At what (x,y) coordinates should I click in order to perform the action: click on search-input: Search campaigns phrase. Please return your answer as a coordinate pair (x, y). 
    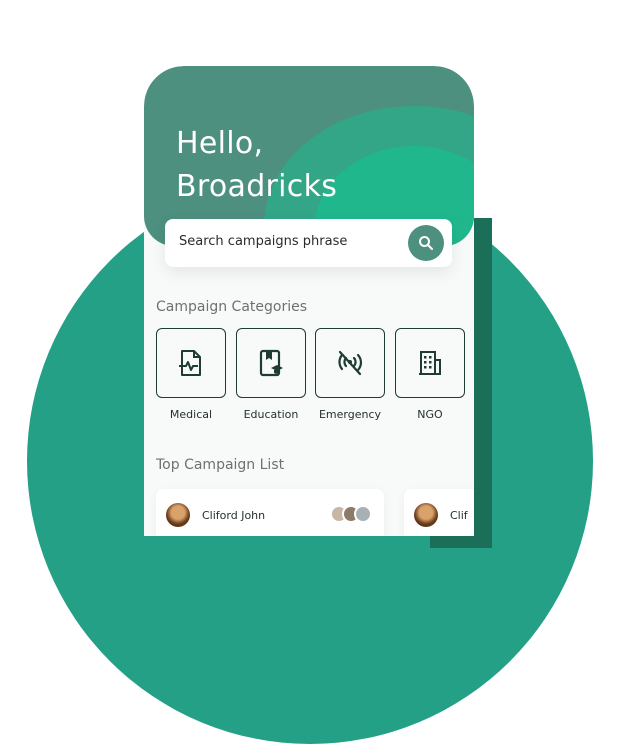
    Looking at the image, I should click on (263, 241).